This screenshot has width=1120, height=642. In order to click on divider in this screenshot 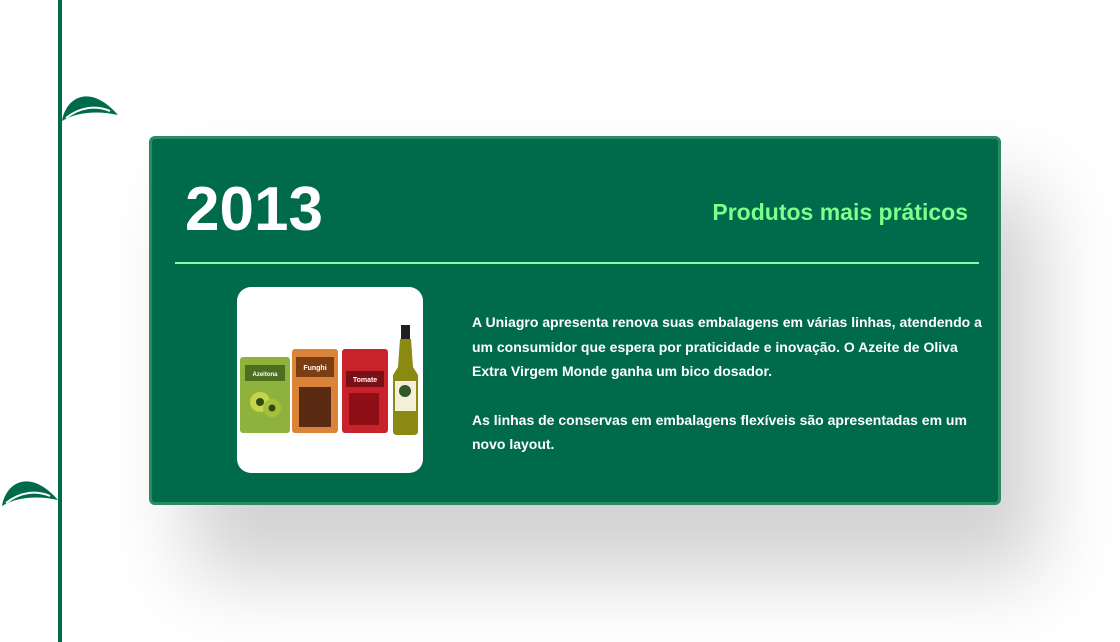, I will do `click(577, 263)`.